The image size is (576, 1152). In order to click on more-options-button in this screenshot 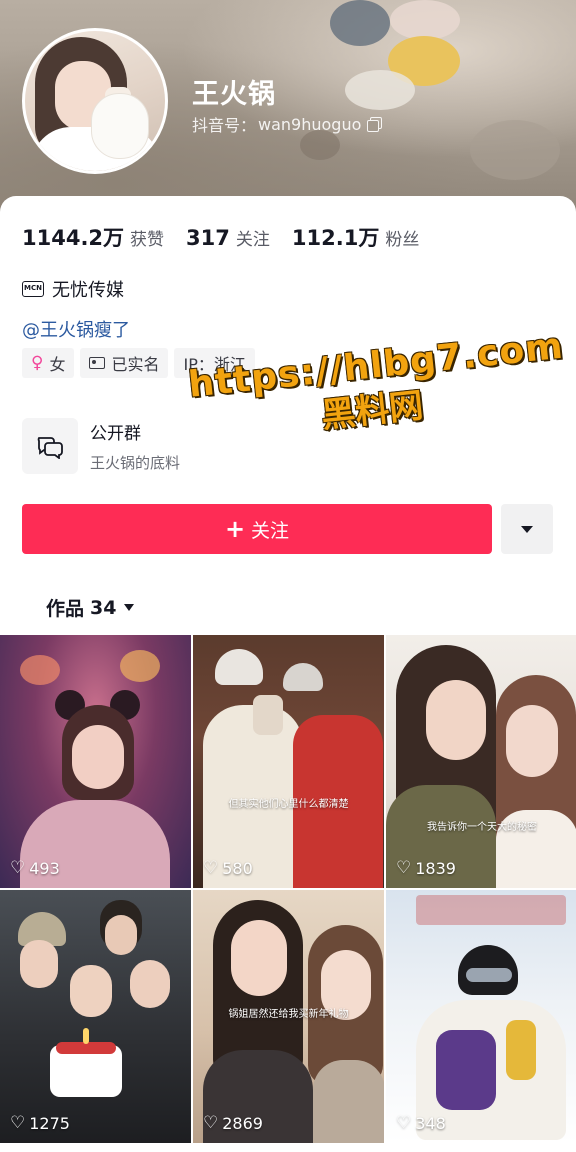, I will do `click(527, 529)`.